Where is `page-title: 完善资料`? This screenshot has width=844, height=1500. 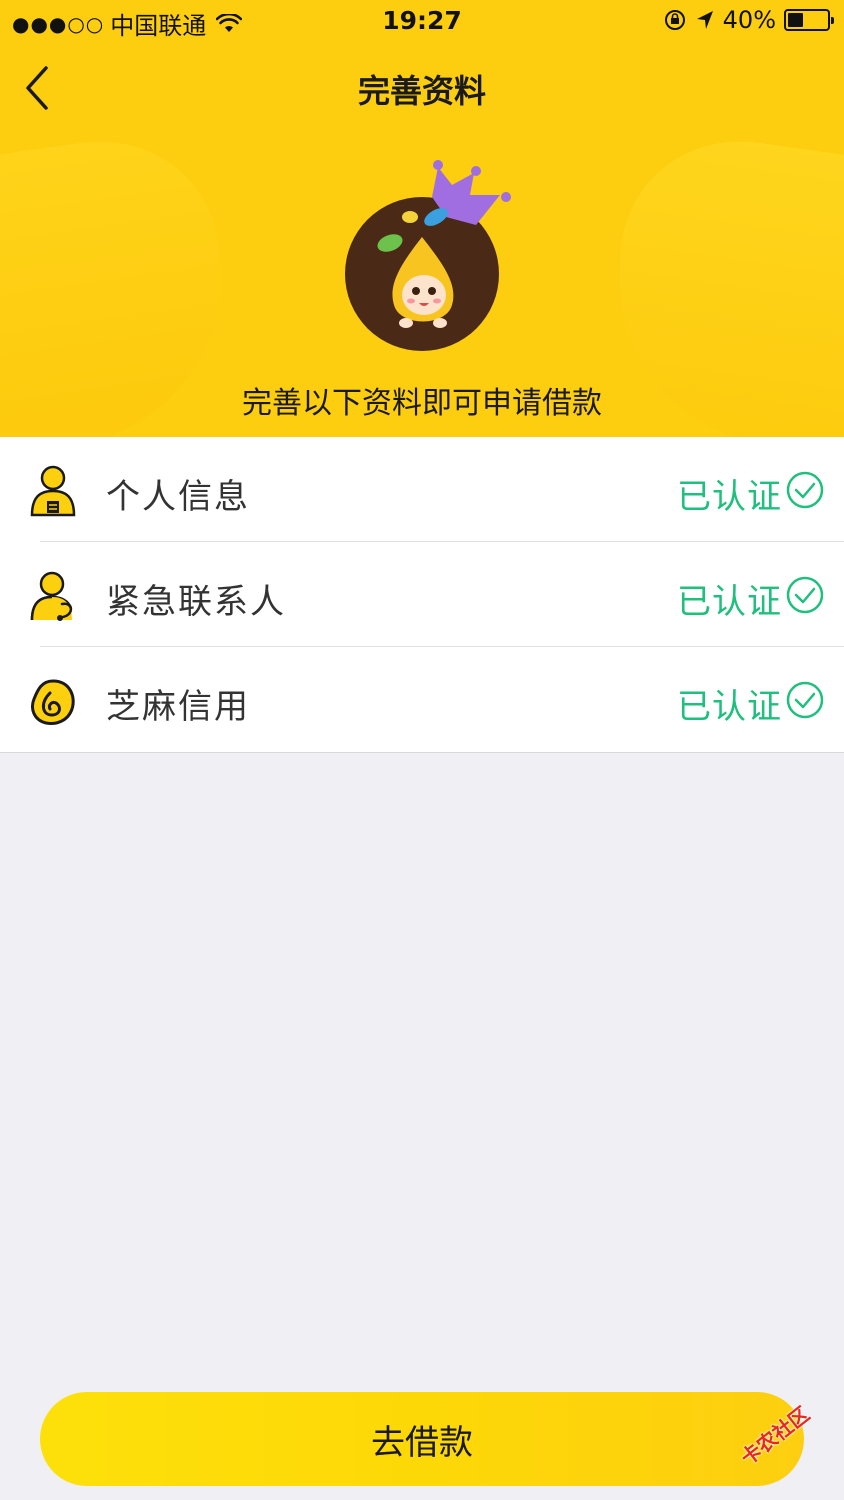 page-title: 完善资料 is located at coordinates (421, 91).